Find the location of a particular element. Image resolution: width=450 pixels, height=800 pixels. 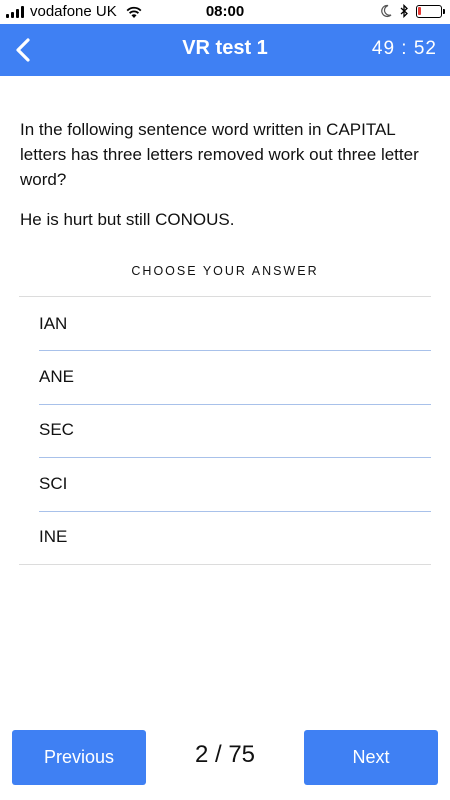

signal-icon is located at coordinates (15, 11).